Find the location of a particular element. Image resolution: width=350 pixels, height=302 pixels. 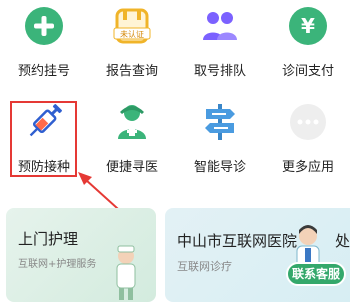

service-label: 便捷寻医 is located at coordinates (131, 167).